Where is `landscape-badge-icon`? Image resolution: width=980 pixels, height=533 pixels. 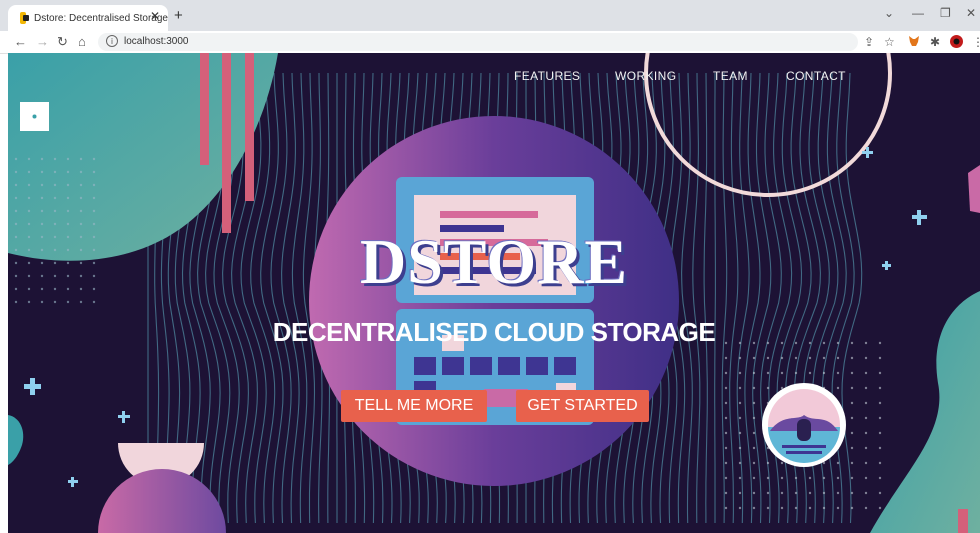 landscape-badge-icon is located at coordinates (804, 425).